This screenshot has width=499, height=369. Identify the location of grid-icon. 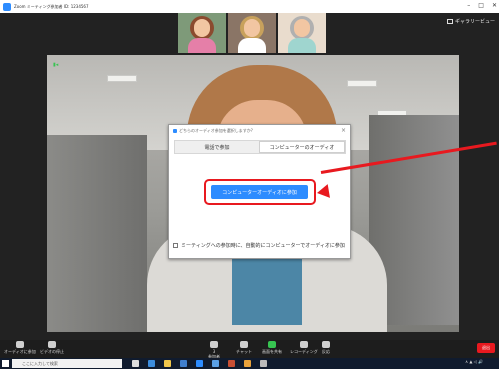
(449, 21).